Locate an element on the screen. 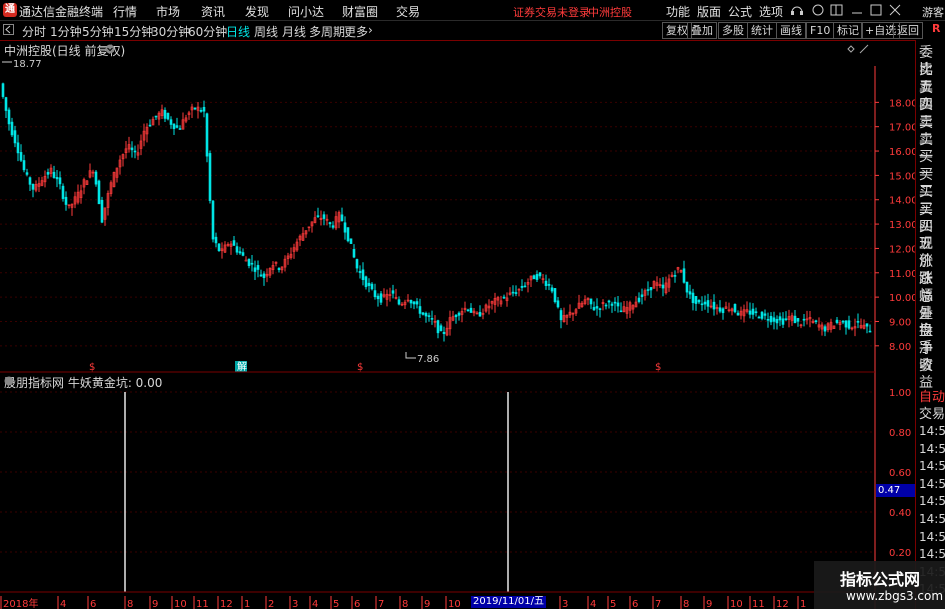 The height and width of the screenshot is (609, 945). period-daily: 日线 is located at coordinates (238, 31).